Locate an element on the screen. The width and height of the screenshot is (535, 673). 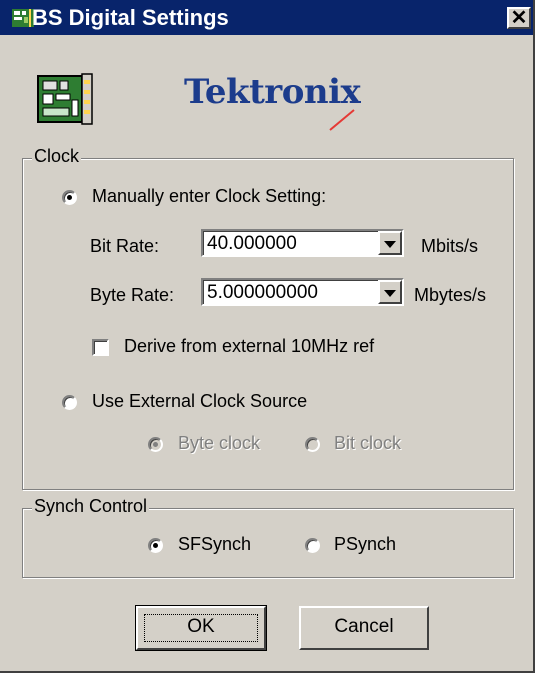
manual-clock-label: Manually enter Clock Setting: is located at coordinates (209, 196).